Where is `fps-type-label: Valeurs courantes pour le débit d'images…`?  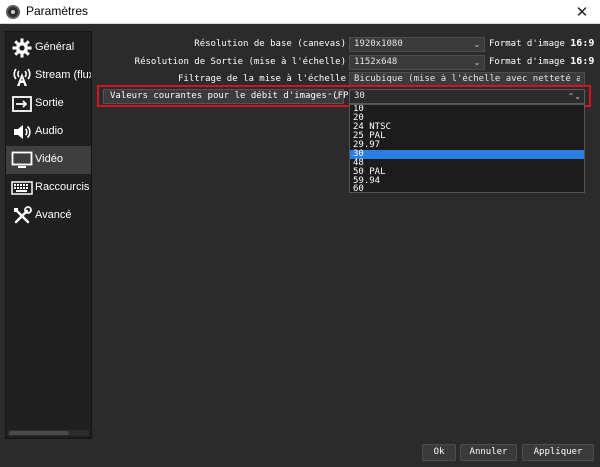
fps-type-label: Valeurs courantes pour le débit d'images… is located at coordinates (235, 96).